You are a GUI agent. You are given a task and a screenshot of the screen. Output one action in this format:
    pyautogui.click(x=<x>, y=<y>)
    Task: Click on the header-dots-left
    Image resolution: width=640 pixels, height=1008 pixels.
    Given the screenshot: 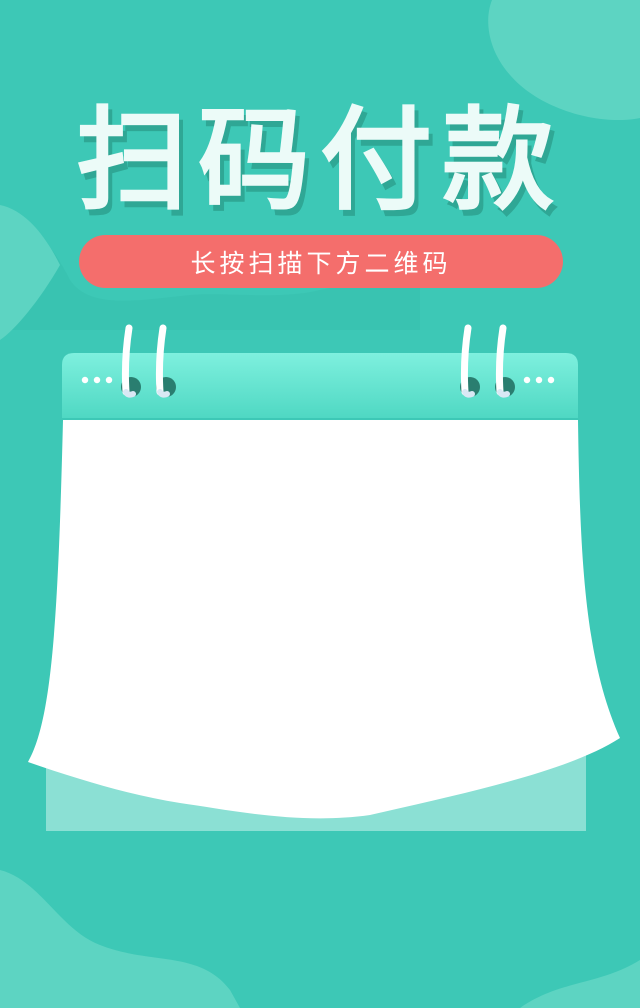 What is the action you would take?
    pyautogui.click(x=97, y=380)
    